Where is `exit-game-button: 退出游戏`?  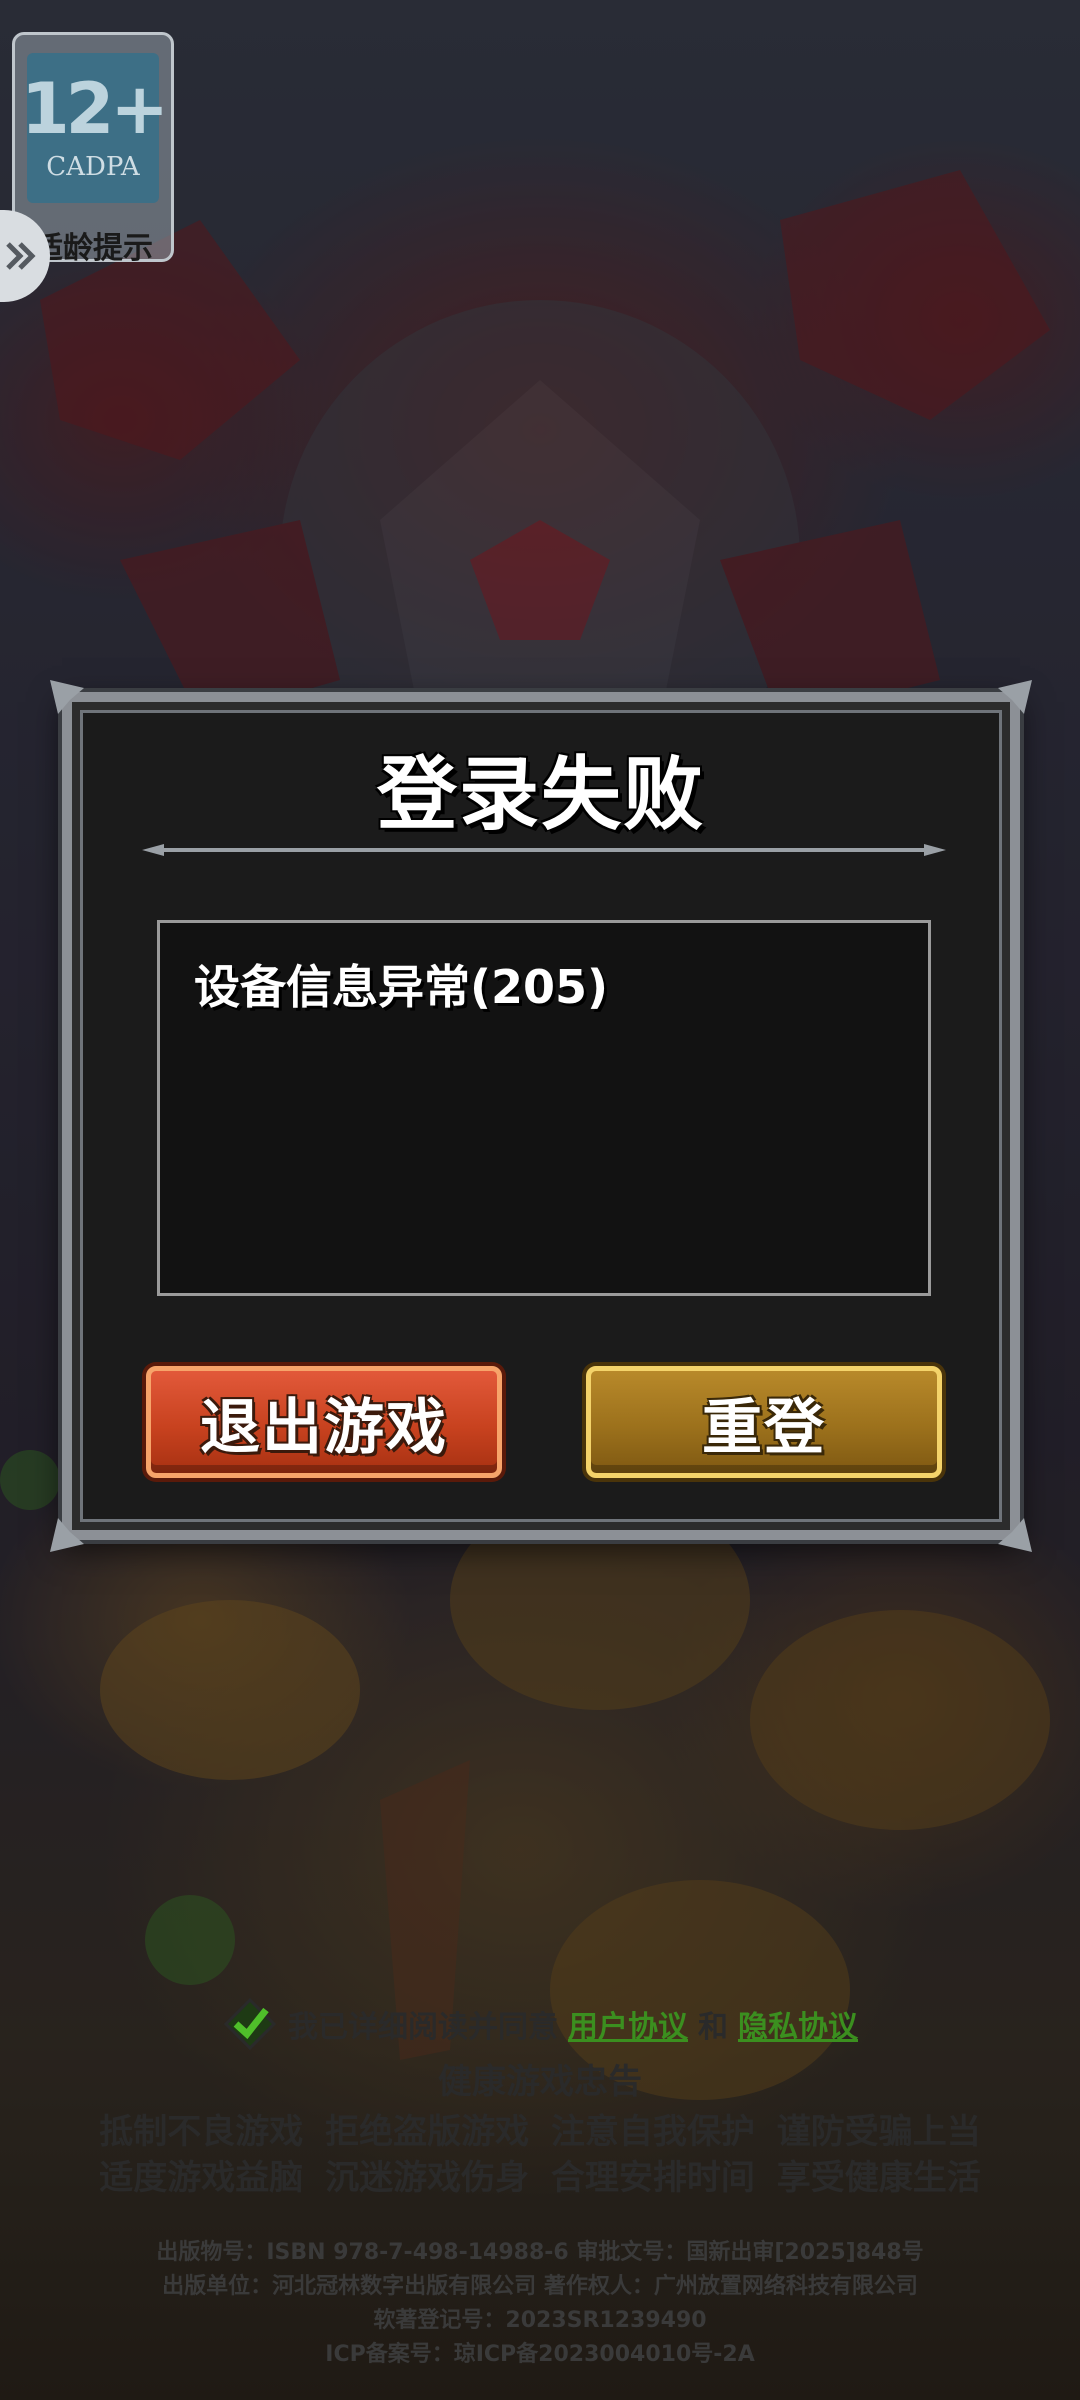 exit-game-button: 退出游戏 is located at coordinates (324, 1422).